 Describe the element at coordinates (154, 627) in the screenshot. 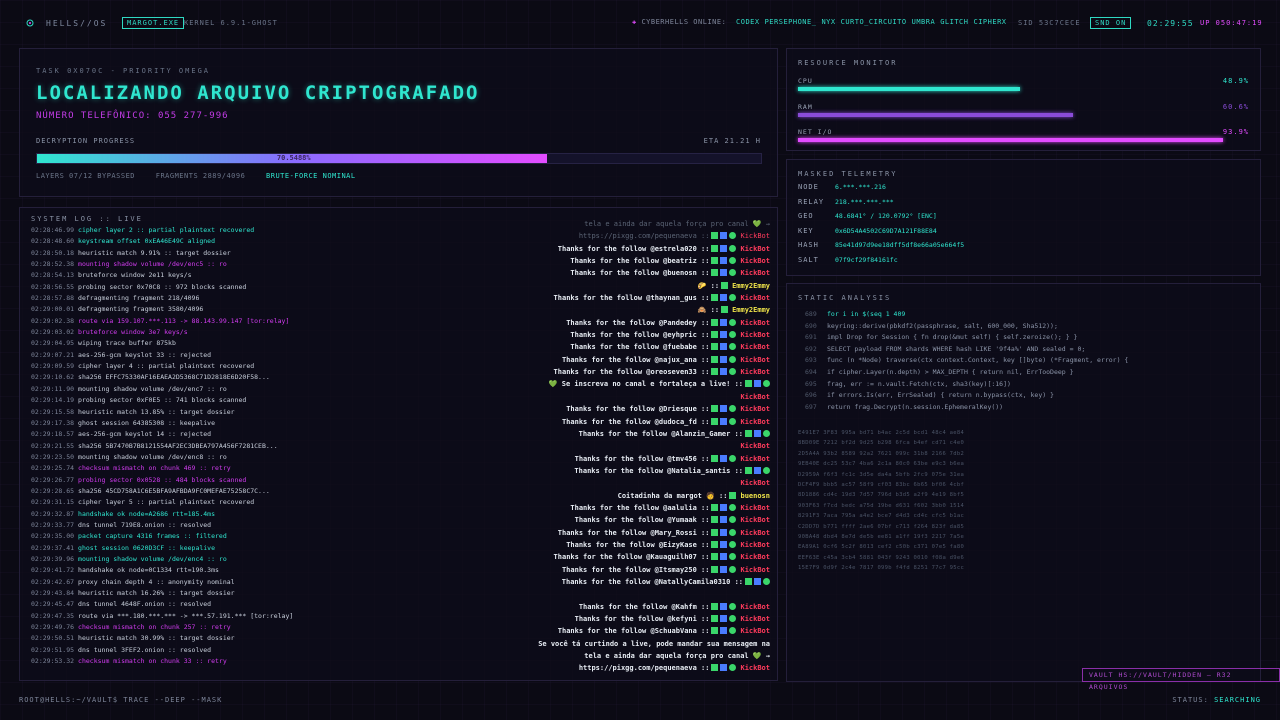

I see `log-text: checksum mismatch on chunk 257 :: retry` at that location.